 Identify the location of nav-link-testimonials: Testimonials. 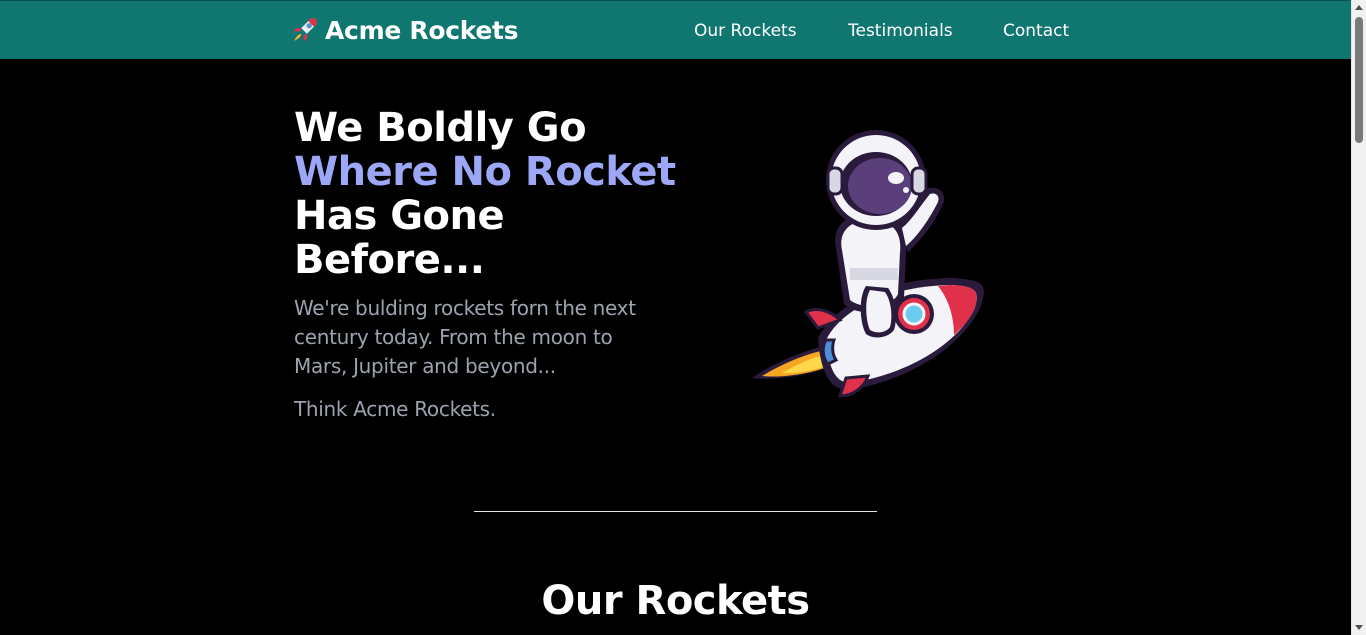
(900, 31).